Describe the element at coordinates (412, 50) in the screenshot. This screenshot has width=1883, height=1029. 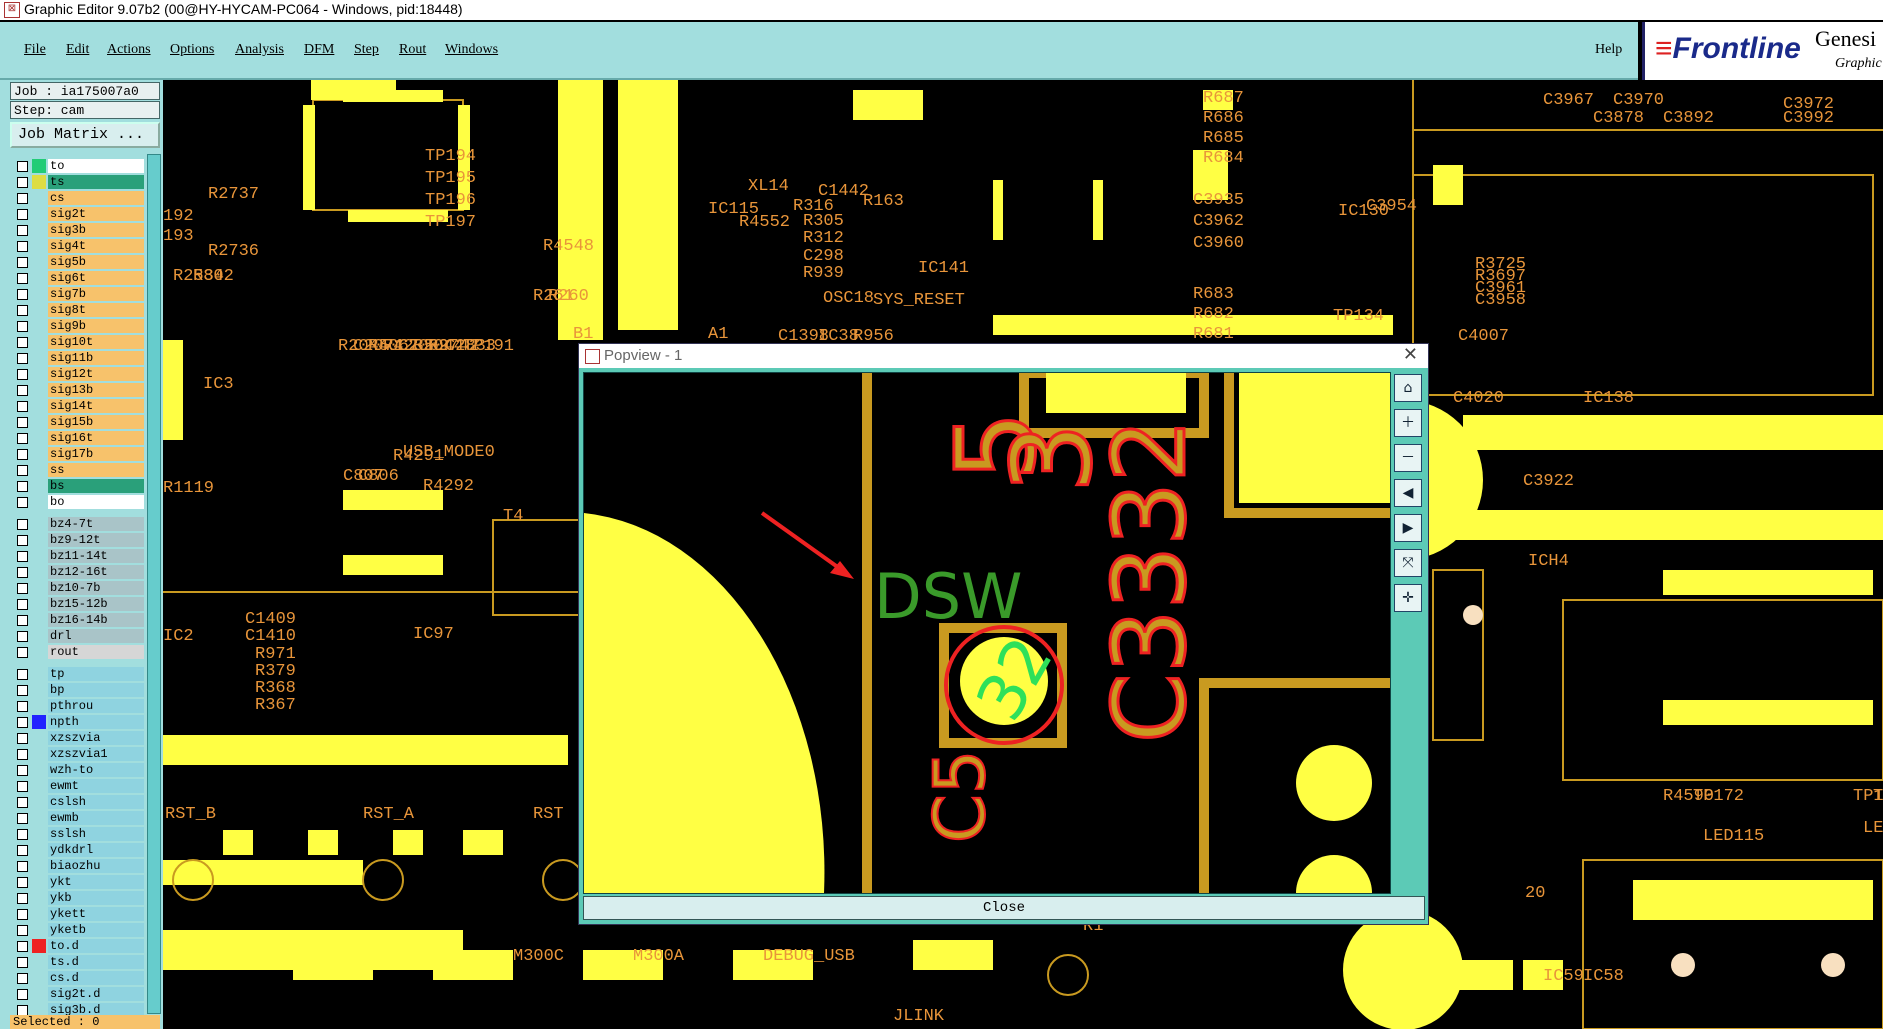
I see `menu-rout: Rout` at that location.